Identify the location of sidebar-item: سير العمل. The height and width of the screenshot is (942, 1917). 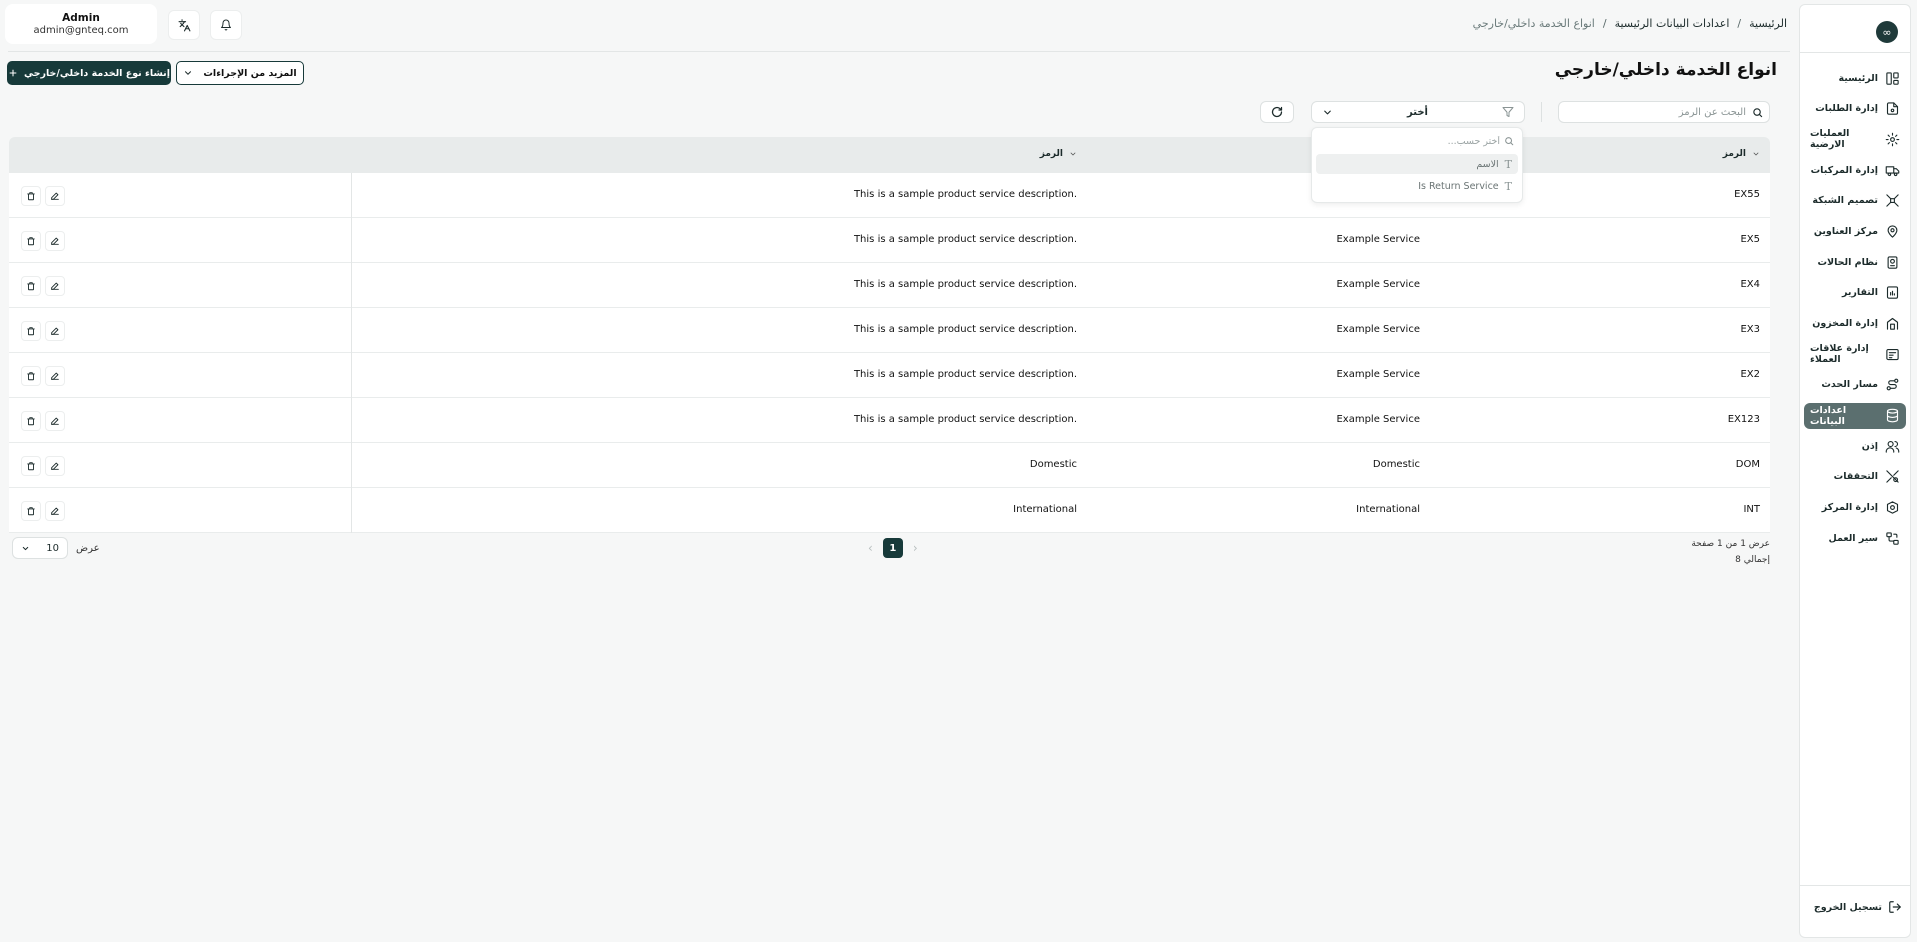
(1855, 538).